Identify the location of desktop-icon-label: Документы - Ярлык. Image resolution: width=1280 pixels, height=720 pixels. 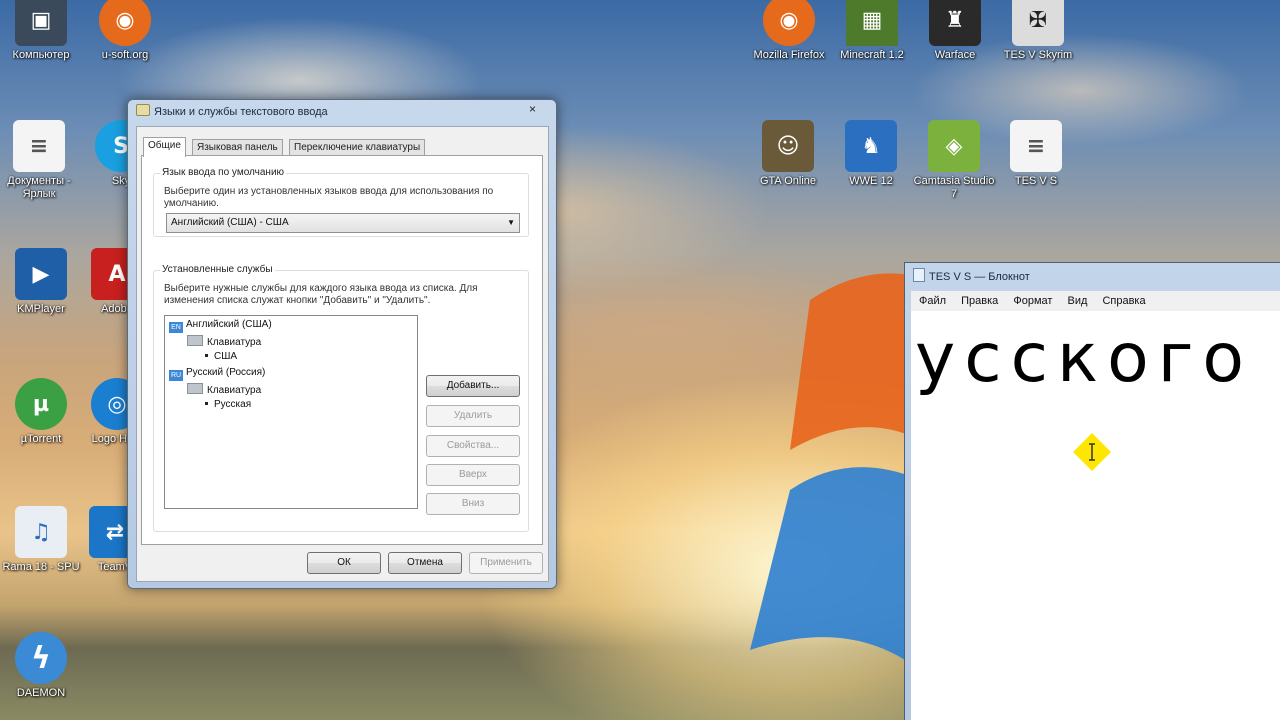
(39, 187).